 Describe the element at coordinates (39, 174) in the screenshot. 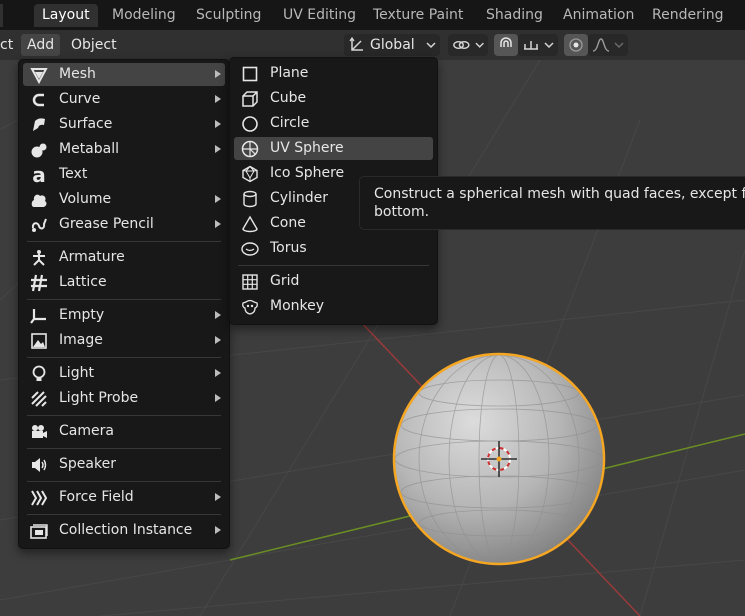

I see `text-icon: a` at that location.